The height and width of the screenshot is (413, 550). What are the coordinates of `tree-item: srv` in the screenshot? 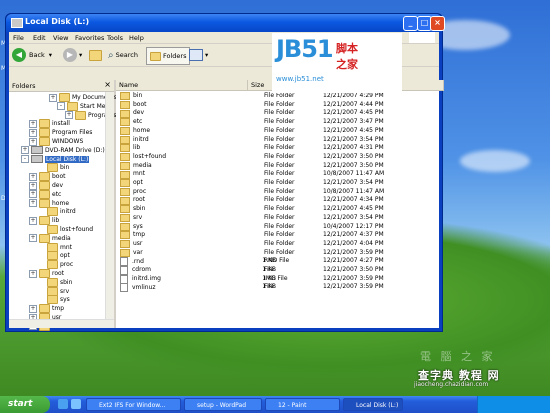 It's located at (53, 291).